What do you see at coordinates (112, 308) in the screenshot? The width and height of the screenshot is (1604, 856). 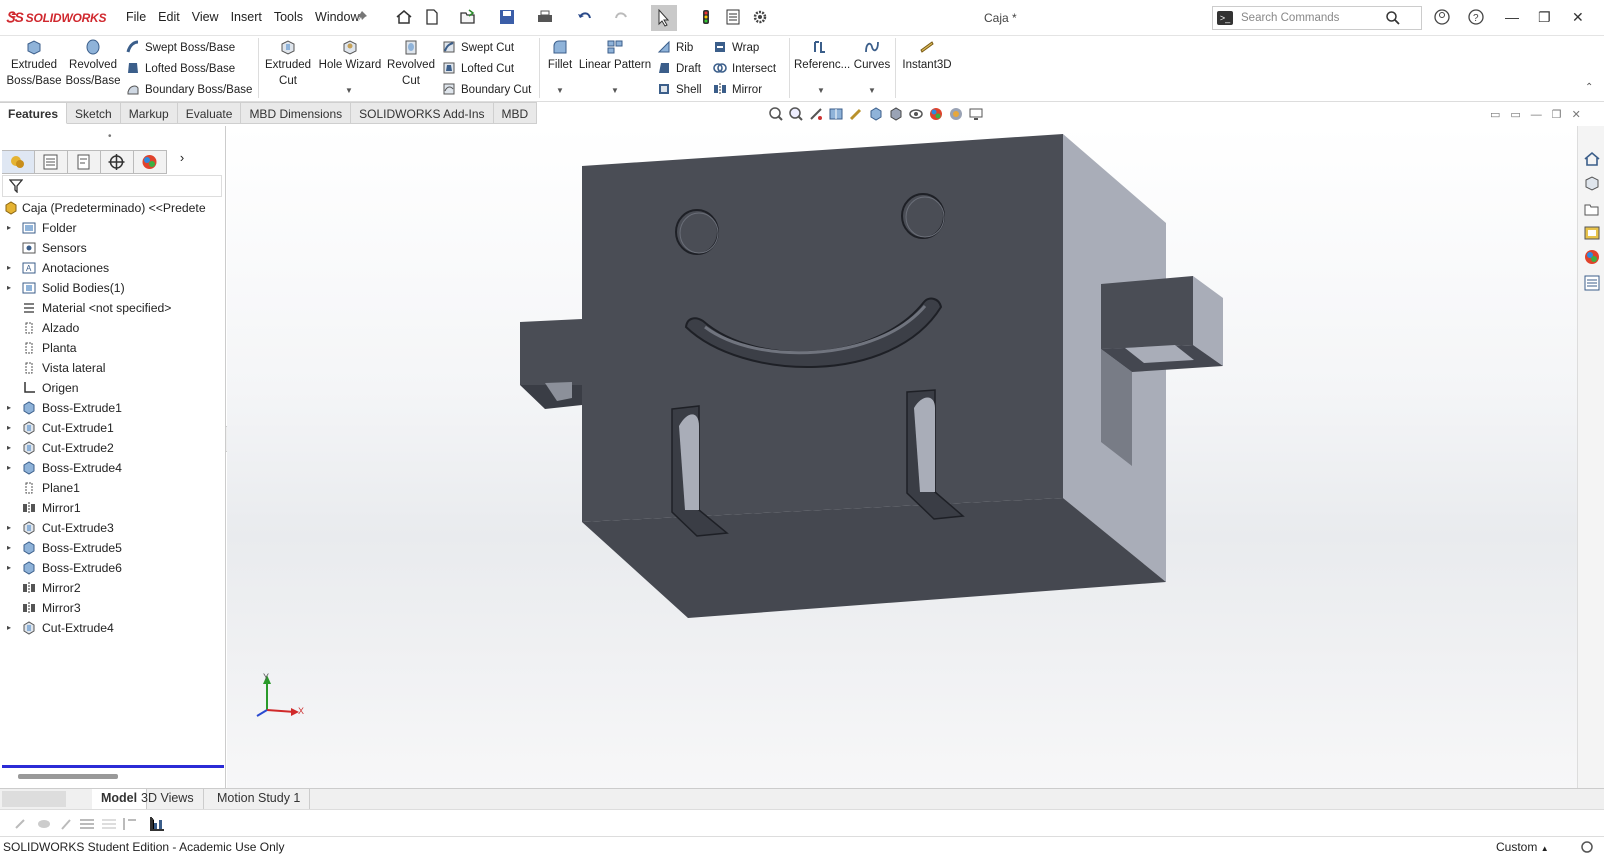 I see `tree-item: Material <not specified>` at bounding box center [112, 308].